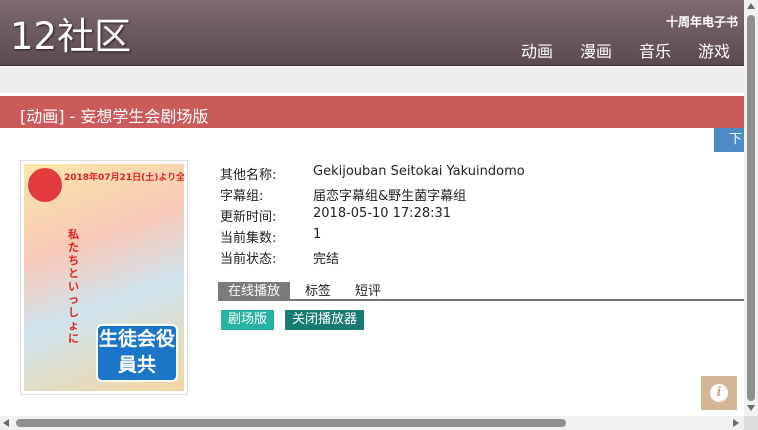 The image size is (758, 430). What do you see at coordinates (537, 50) in the screenshot?
I see `nav-anime: 动画` at bounding box center [537, 50].